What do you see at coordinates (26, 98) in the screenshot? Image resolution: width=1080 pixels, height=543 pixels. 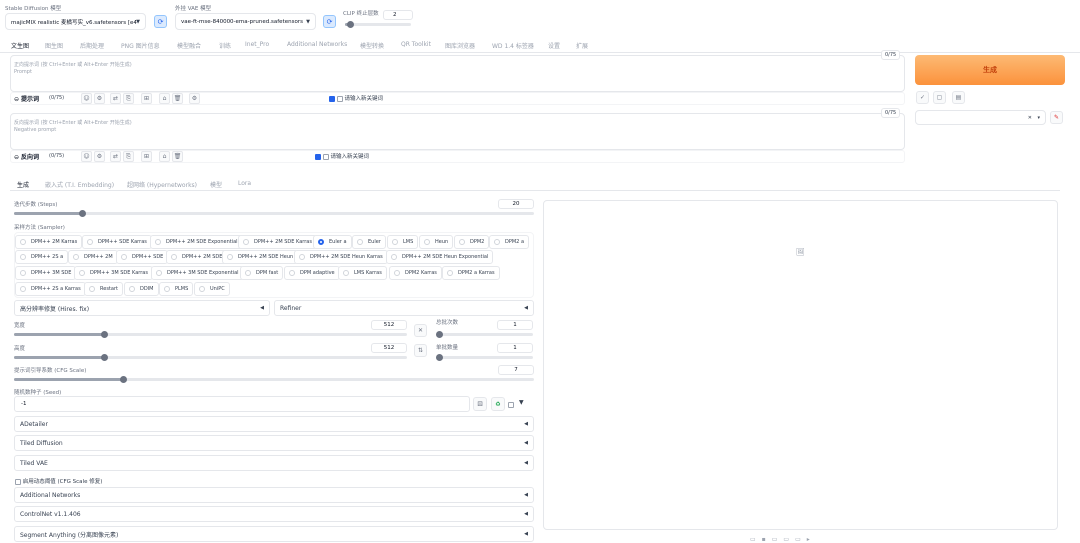 I see `prompt-section-header: ⊖ 提示词` at bounding box center [26, 98].